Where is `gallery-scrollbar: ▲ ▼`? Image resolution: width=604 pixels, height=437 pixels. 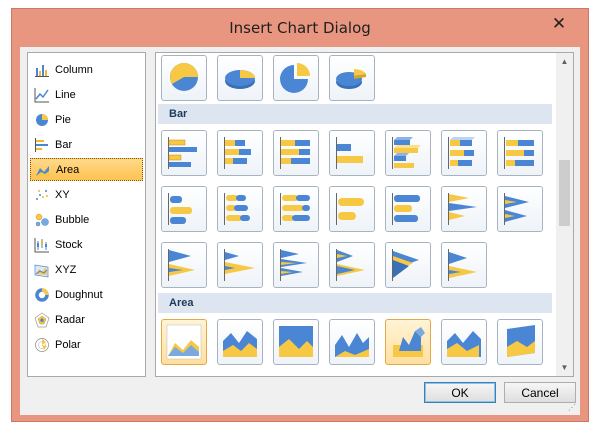 gallery-scrollbar: ▲ ▼ is located at coordinates (564, 214).